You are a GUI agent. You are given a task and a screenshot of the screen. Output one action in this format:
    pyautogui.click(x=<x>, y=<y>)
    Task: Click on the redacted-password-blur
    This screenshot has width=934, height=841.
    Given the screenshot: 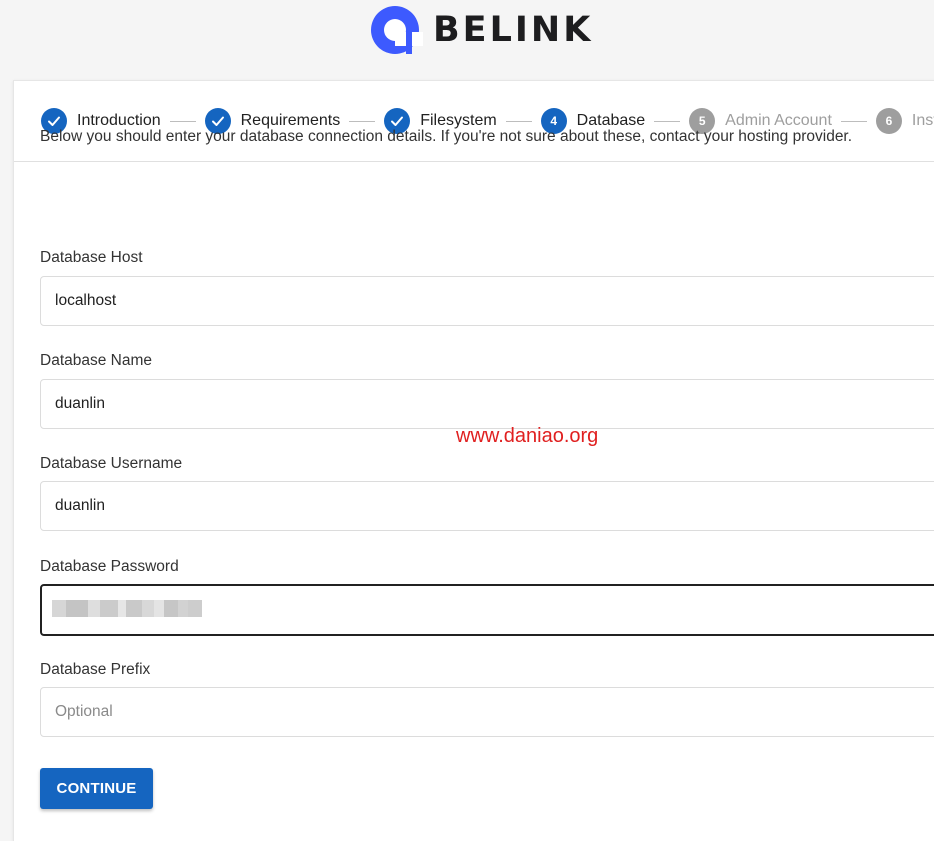 What is the action you would take?
    pyautogui.click(x=127, y=608)
    